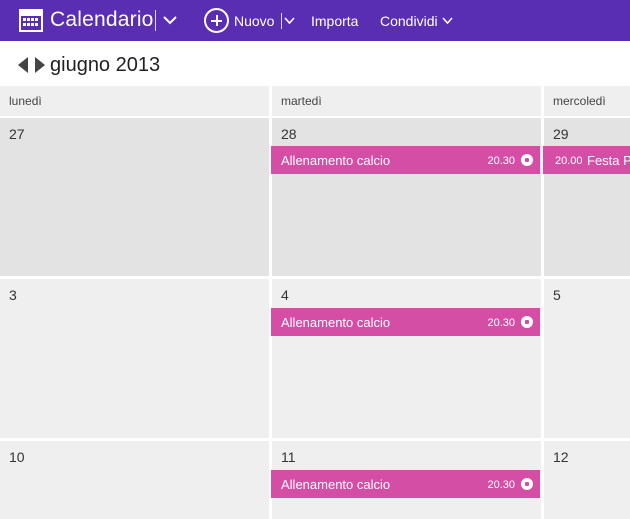  I want to click on day-number: 29, so click(561, 134).